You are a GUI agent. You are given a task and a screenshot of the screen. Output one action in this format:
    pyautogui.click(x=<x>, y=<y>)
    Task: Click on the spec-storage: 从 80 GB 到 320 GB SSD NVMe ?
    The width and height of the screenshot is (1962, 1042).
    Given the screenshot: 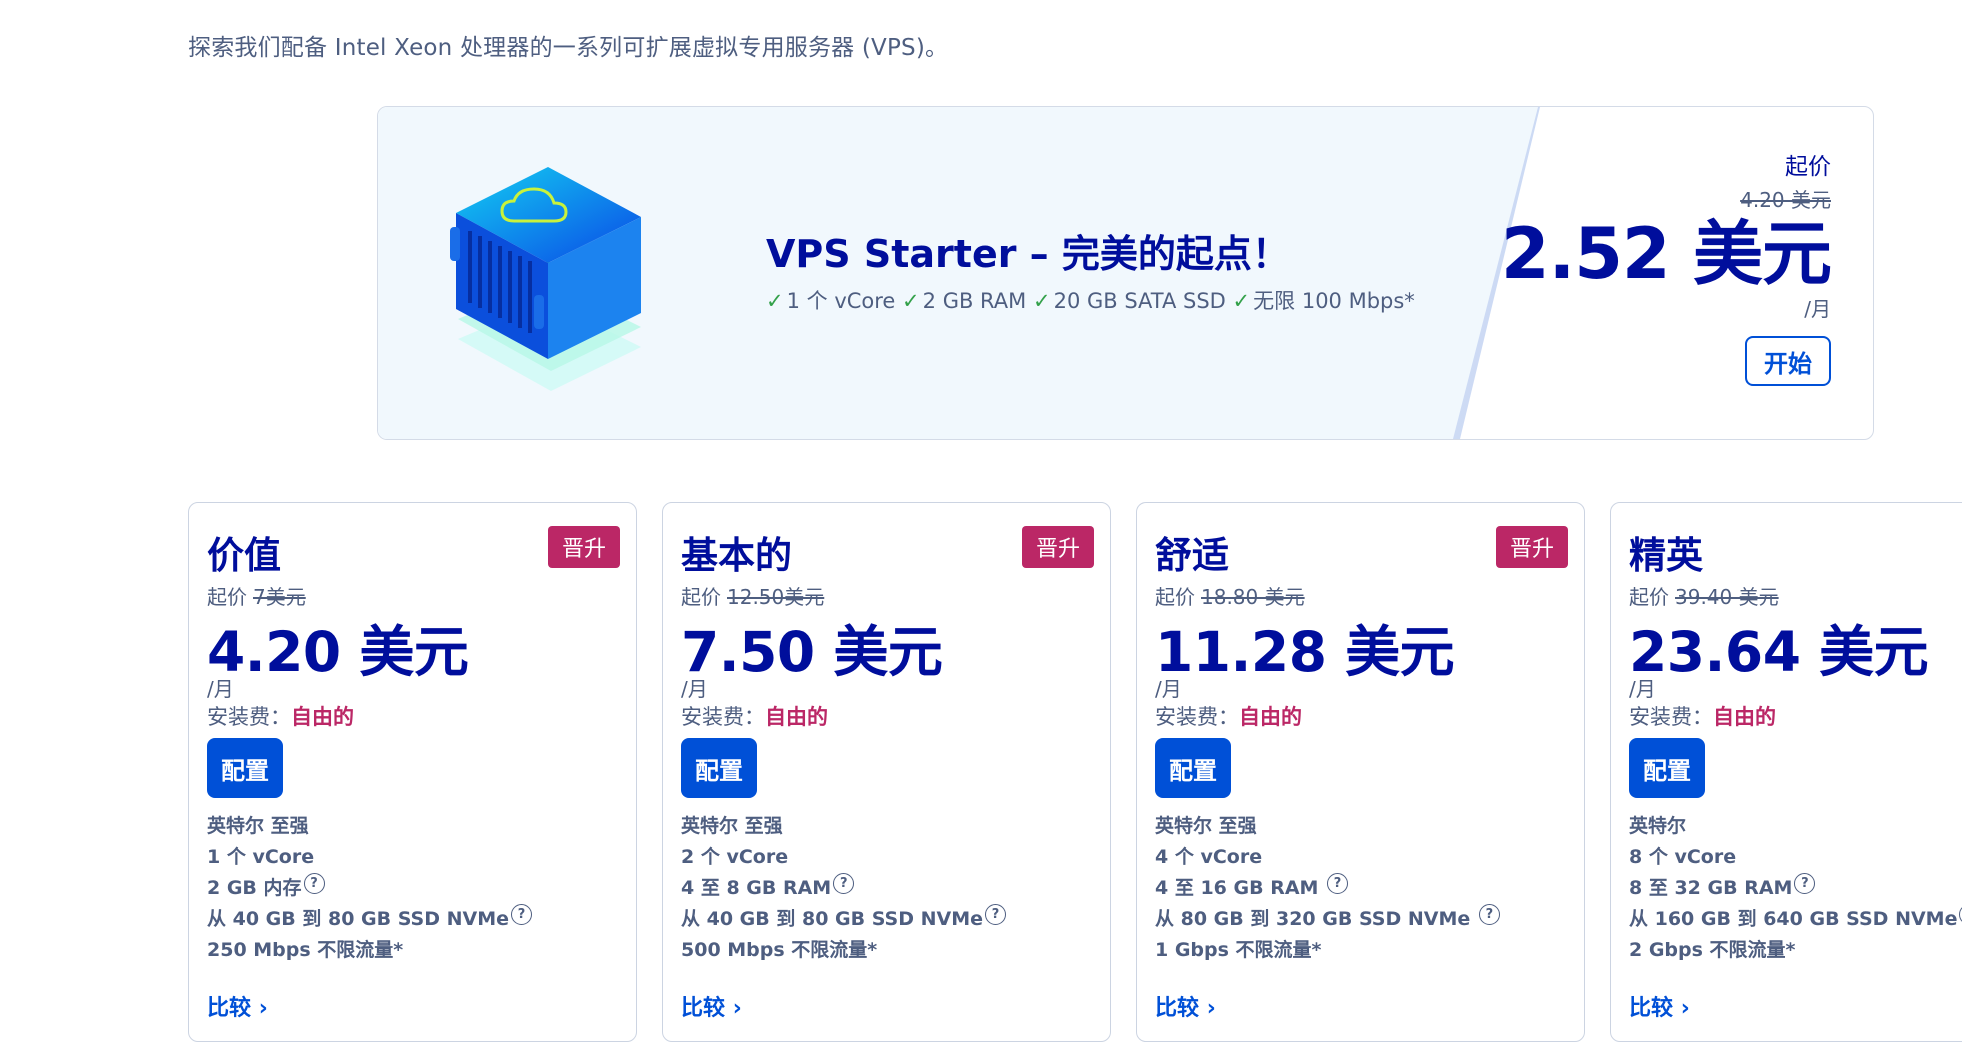 What is the action you would take?
    pyautogui.click(x=1327, y=919)
    